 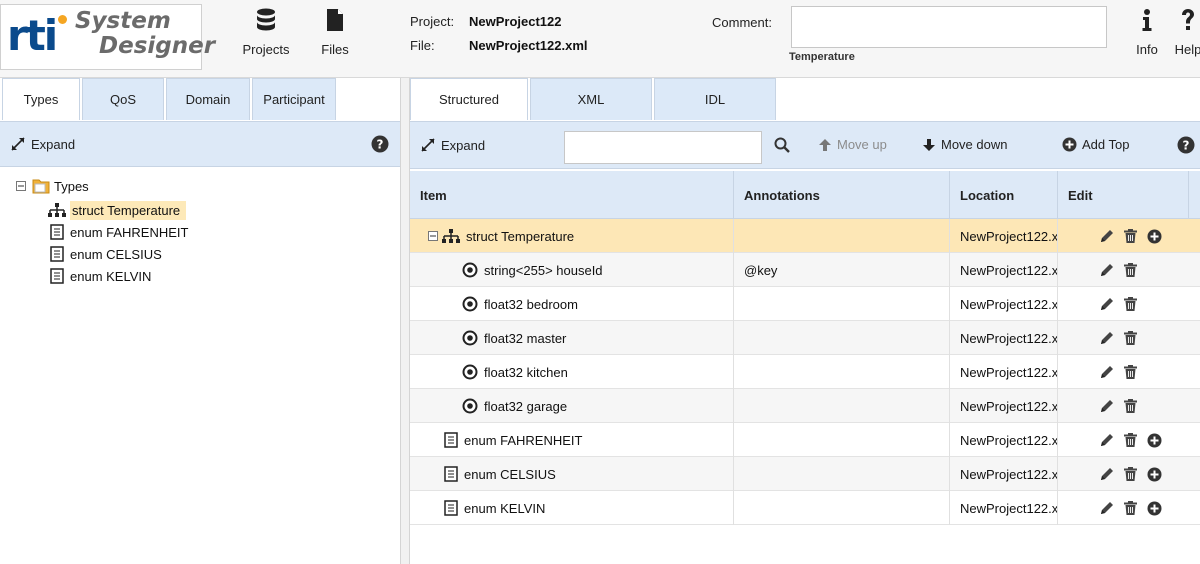 I want to click on tab-participant: Participant, so click(x=294, y=99).